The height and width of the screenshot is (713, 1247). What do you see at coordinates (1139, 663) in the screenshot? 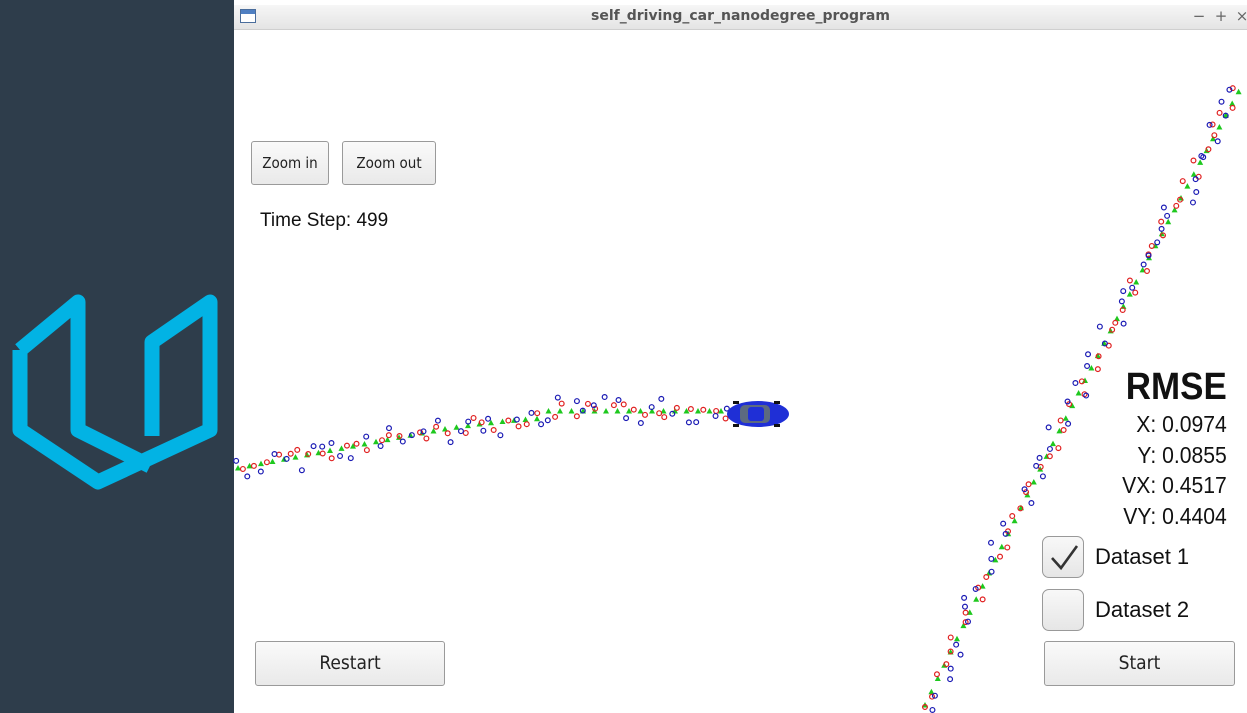
I see `start-button: Start` at bounding box center [1139, 663].